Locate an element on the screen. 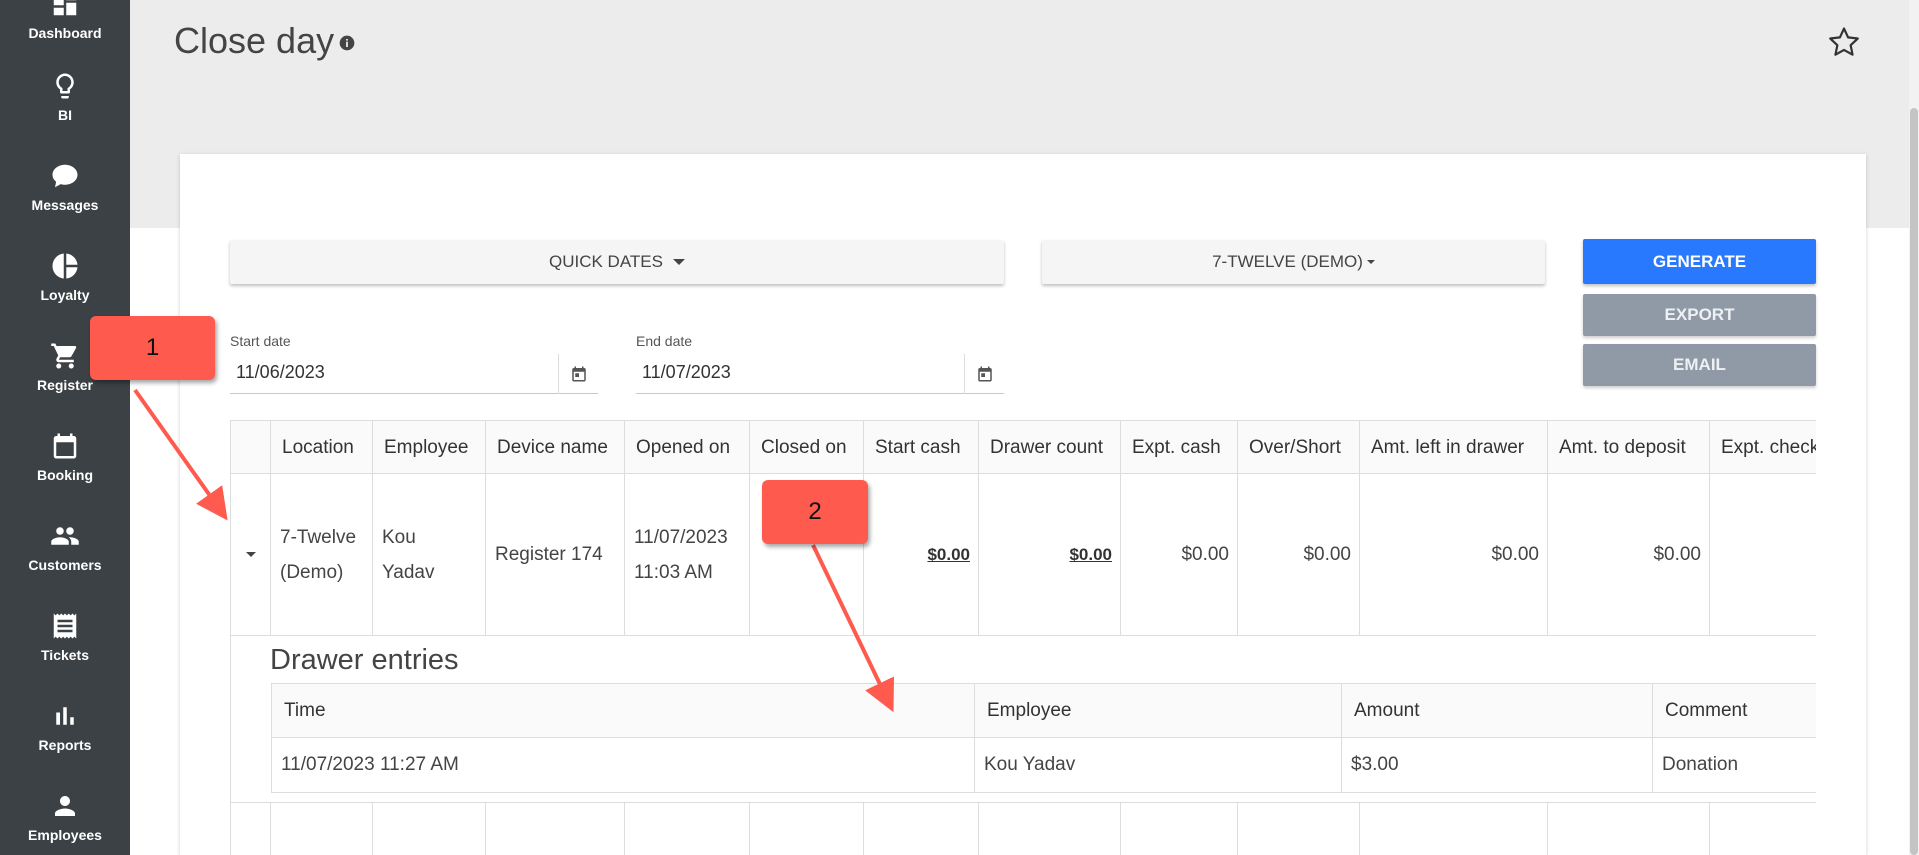  location-label: 7-TWELVE (DEMO) is located at coordinates (1287, 261).